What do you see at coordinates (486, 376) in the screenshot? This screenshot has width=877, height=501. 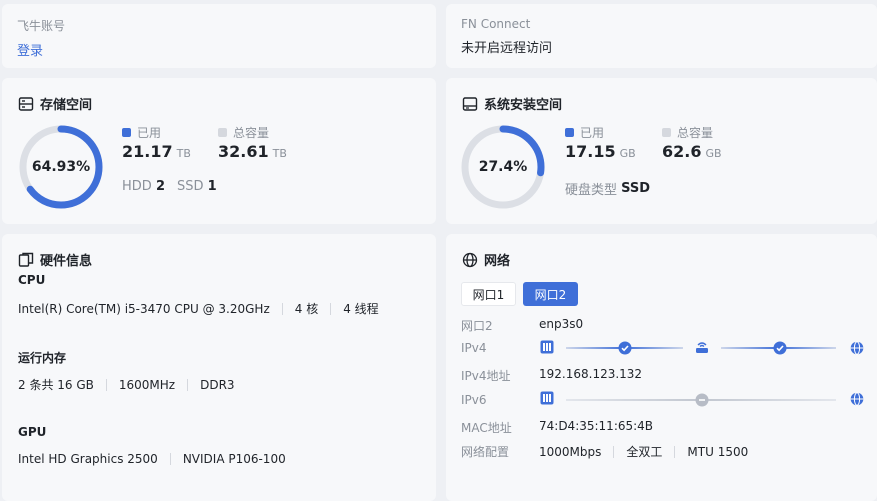 I see `ipv4-address-label: IPv4地址` at bounding box center [486, 376].